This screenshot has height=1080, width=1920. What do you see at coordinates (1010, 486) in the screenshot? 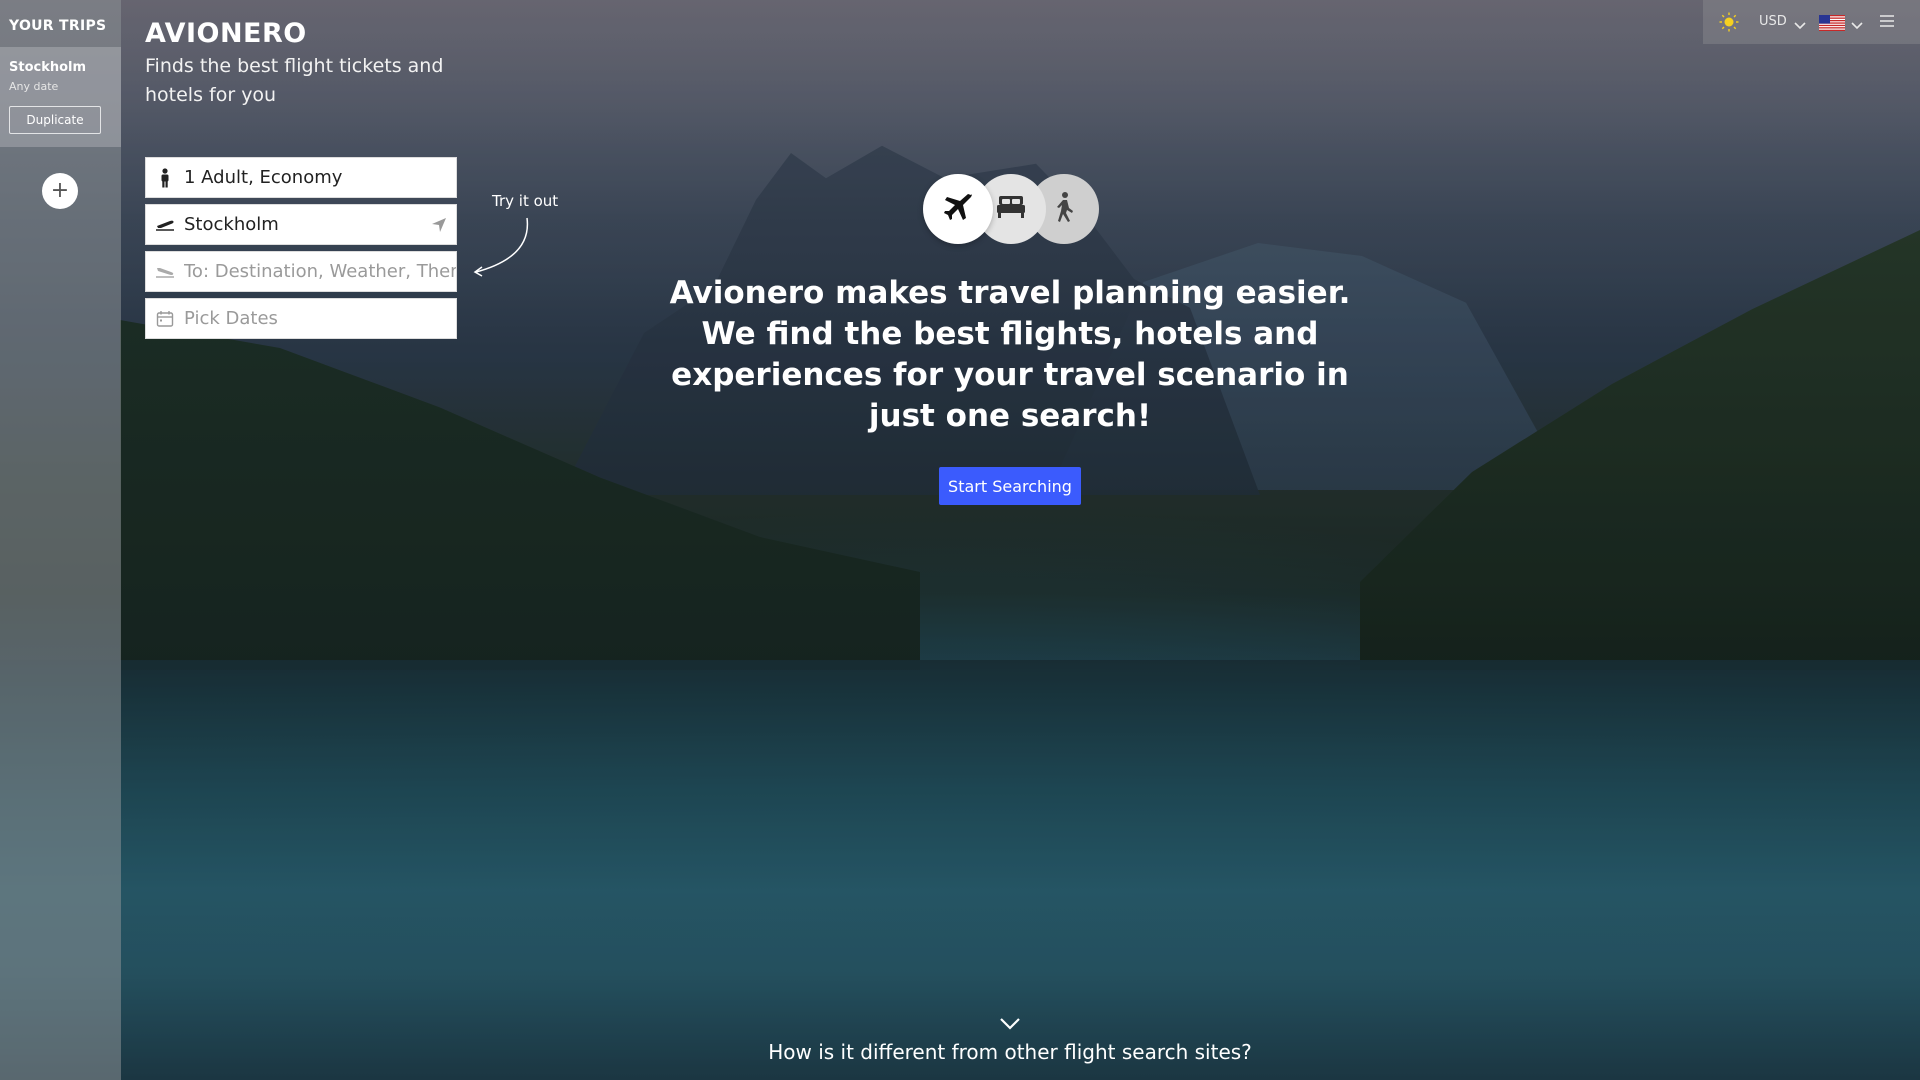
I see `start-searching-button: Start Searching` at bounding box center [1010, 486].